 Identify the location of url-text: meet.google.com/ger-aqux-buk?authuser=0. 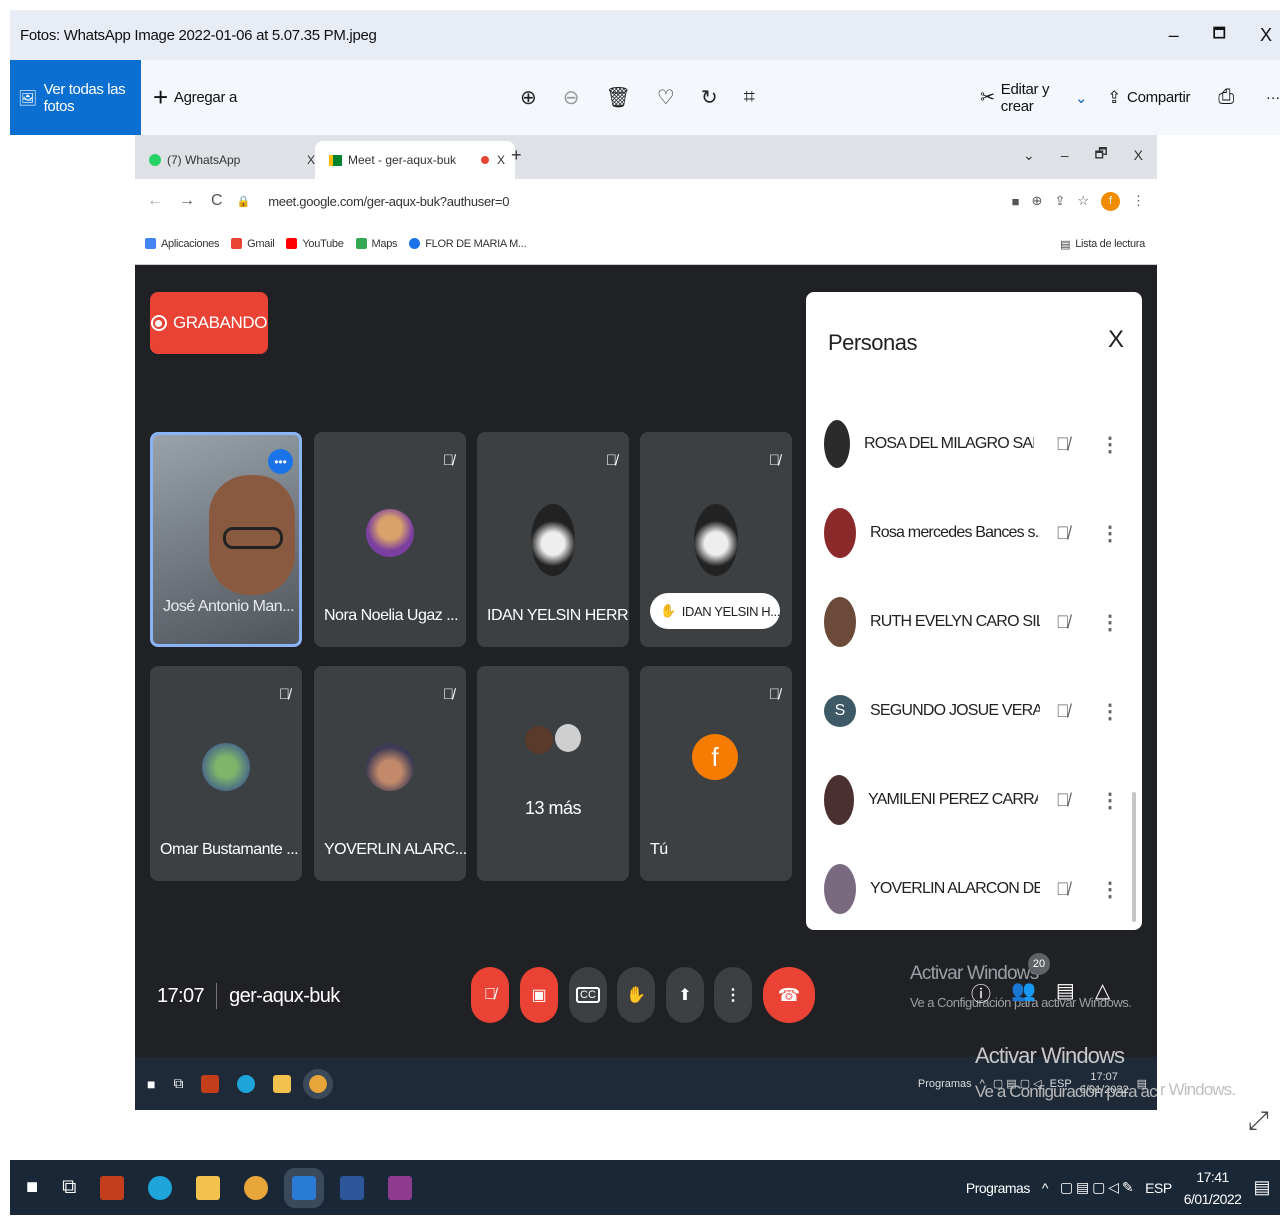
(388, 201).